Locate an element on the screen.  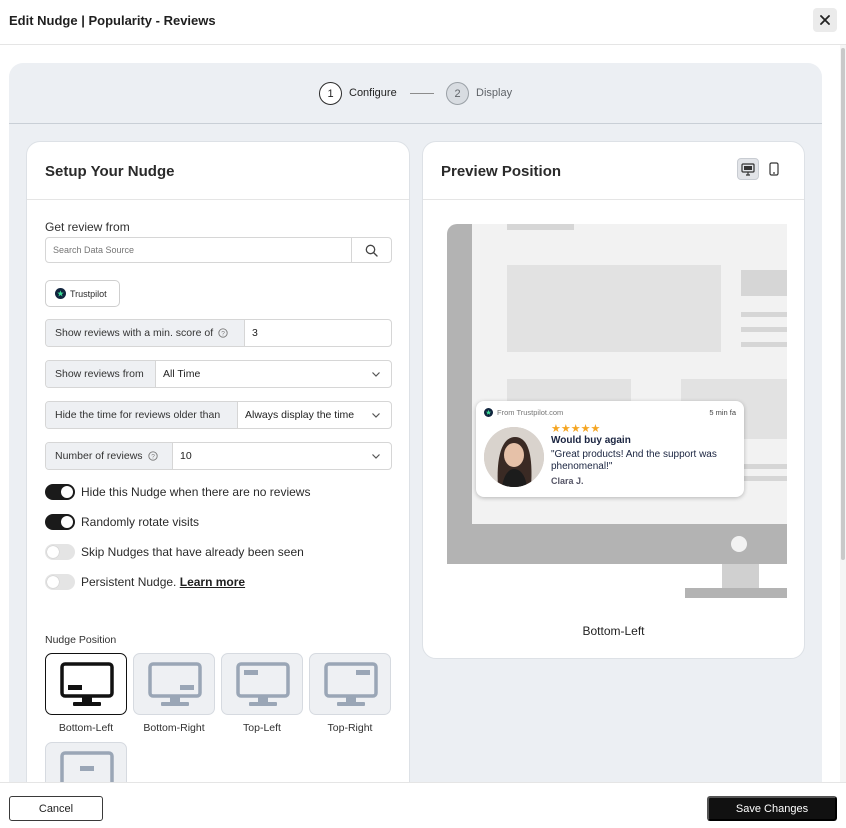
position-top-right-label: Top-Right is located at coordinates (350, 728).